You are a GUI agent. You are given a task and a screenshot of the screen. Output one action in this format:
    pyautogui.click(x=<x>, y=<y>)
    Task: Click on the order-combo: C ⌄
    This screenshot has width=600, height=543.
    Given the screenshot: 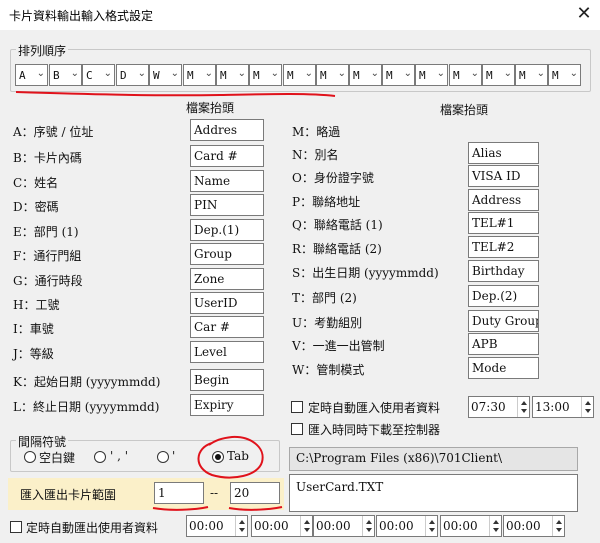 What is the action you would take?
    pyautogui.click(x=98, y=75)
    